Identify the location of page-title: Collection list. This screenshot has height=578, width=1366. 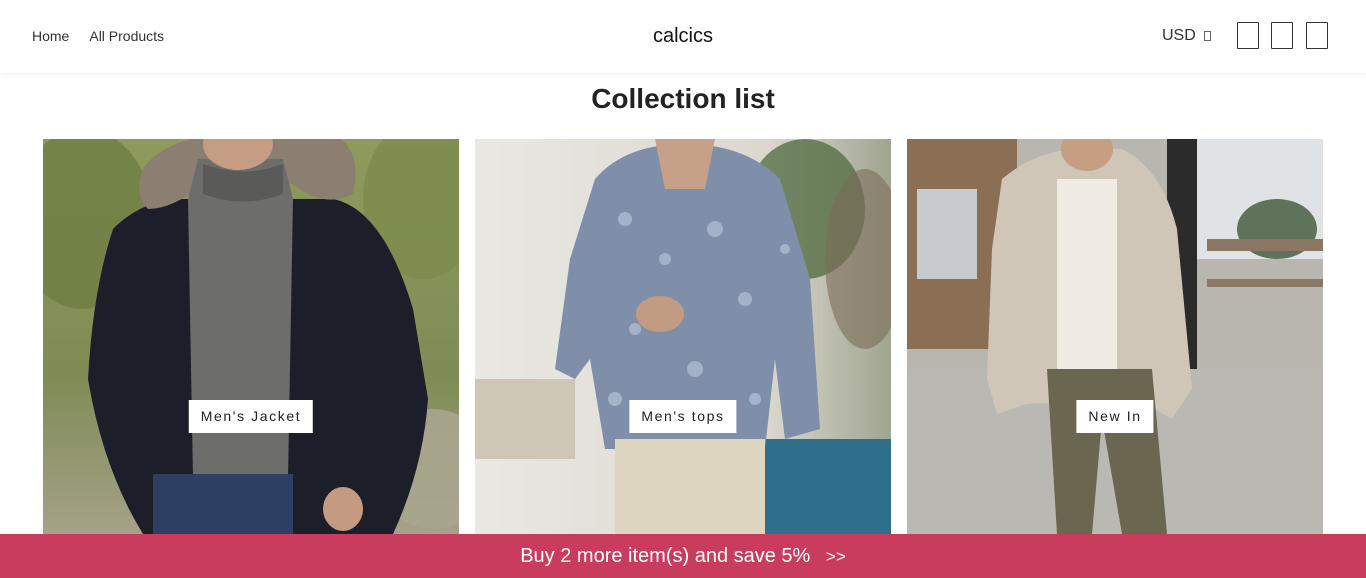
(683, 98).